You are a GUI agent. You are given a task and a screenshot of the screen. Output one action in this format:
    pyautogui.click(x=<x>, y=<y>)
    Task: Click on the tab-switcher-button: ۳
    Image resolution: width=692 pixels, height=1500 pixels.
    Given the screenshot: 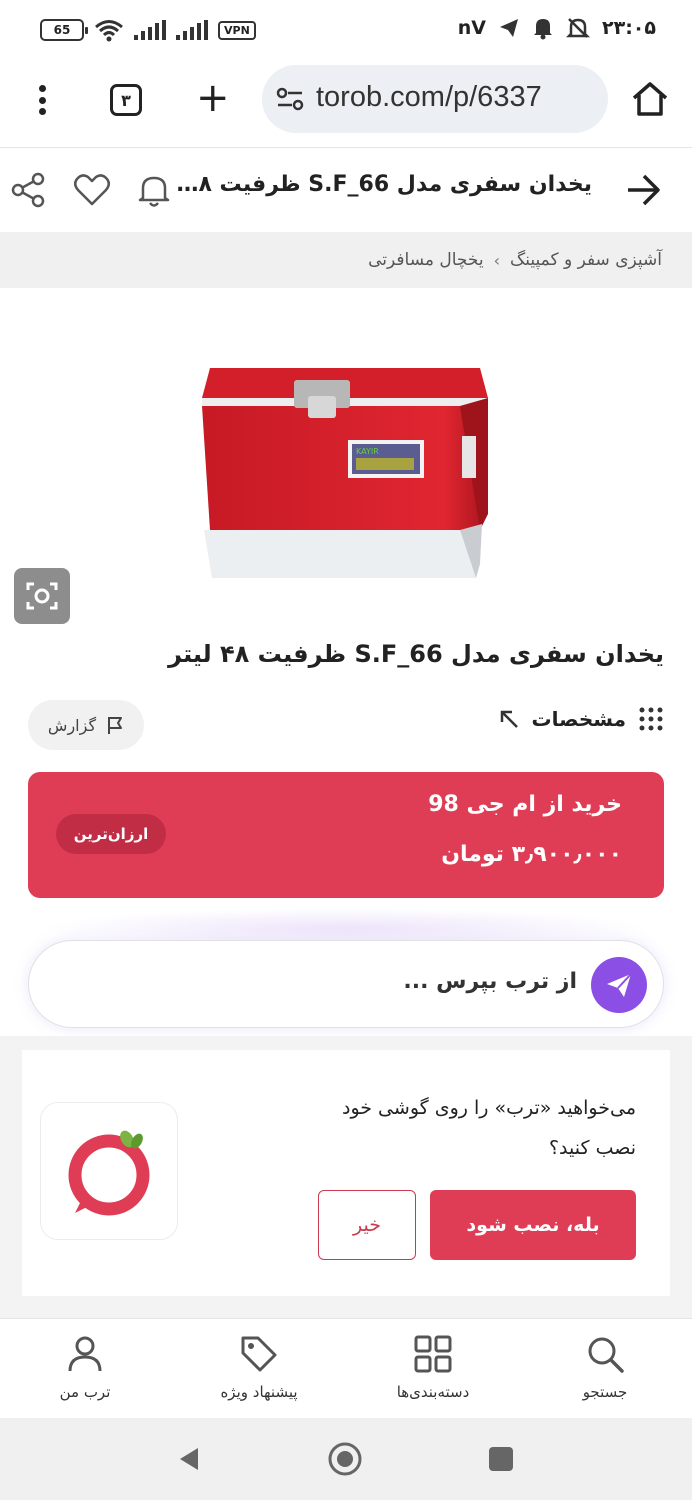 What is the action you would take?
    pyautogui.click(x=126, y=100)
    